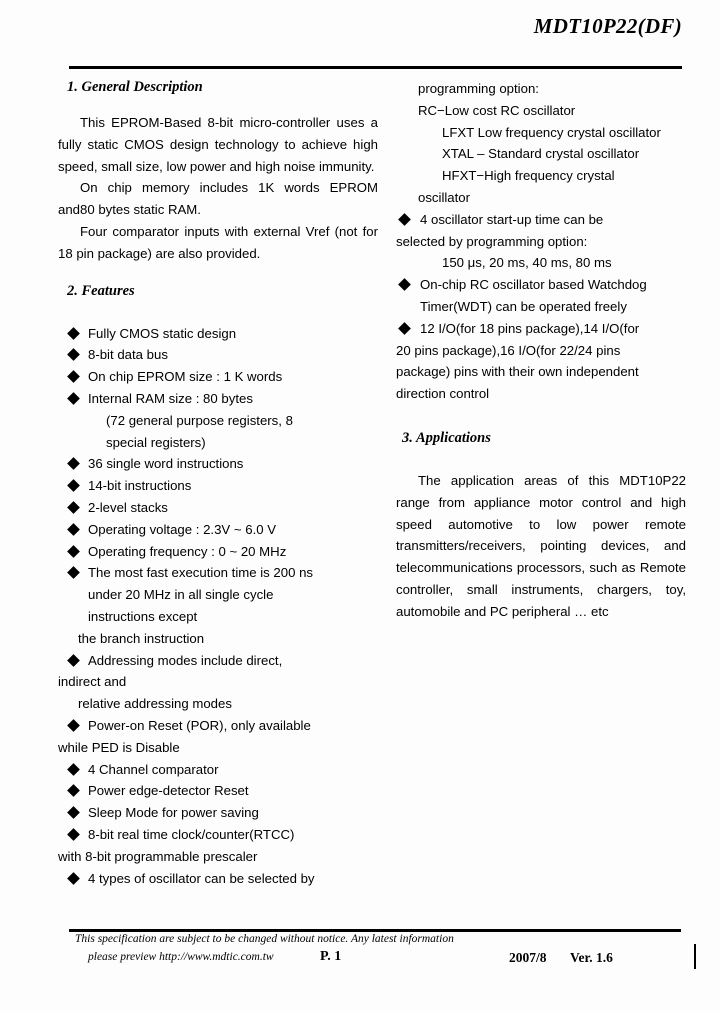  I want to click on feature-item-label: while PED is Disable, so click(119, 747).